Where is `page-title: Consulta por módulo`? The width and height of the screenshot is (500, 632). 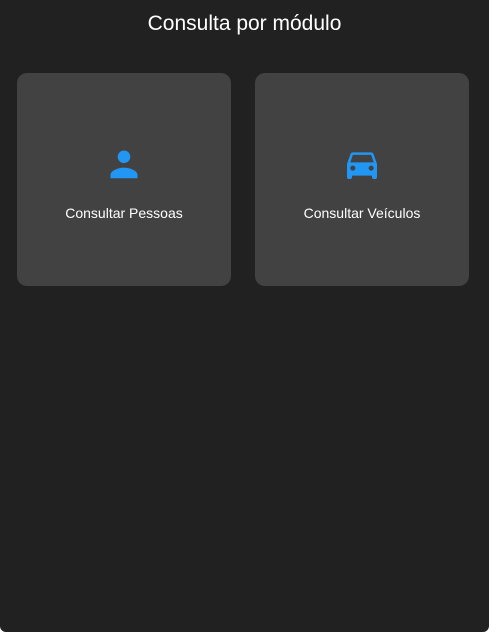 page-title: Consulta por módulo is located at coordinates (244, 23).